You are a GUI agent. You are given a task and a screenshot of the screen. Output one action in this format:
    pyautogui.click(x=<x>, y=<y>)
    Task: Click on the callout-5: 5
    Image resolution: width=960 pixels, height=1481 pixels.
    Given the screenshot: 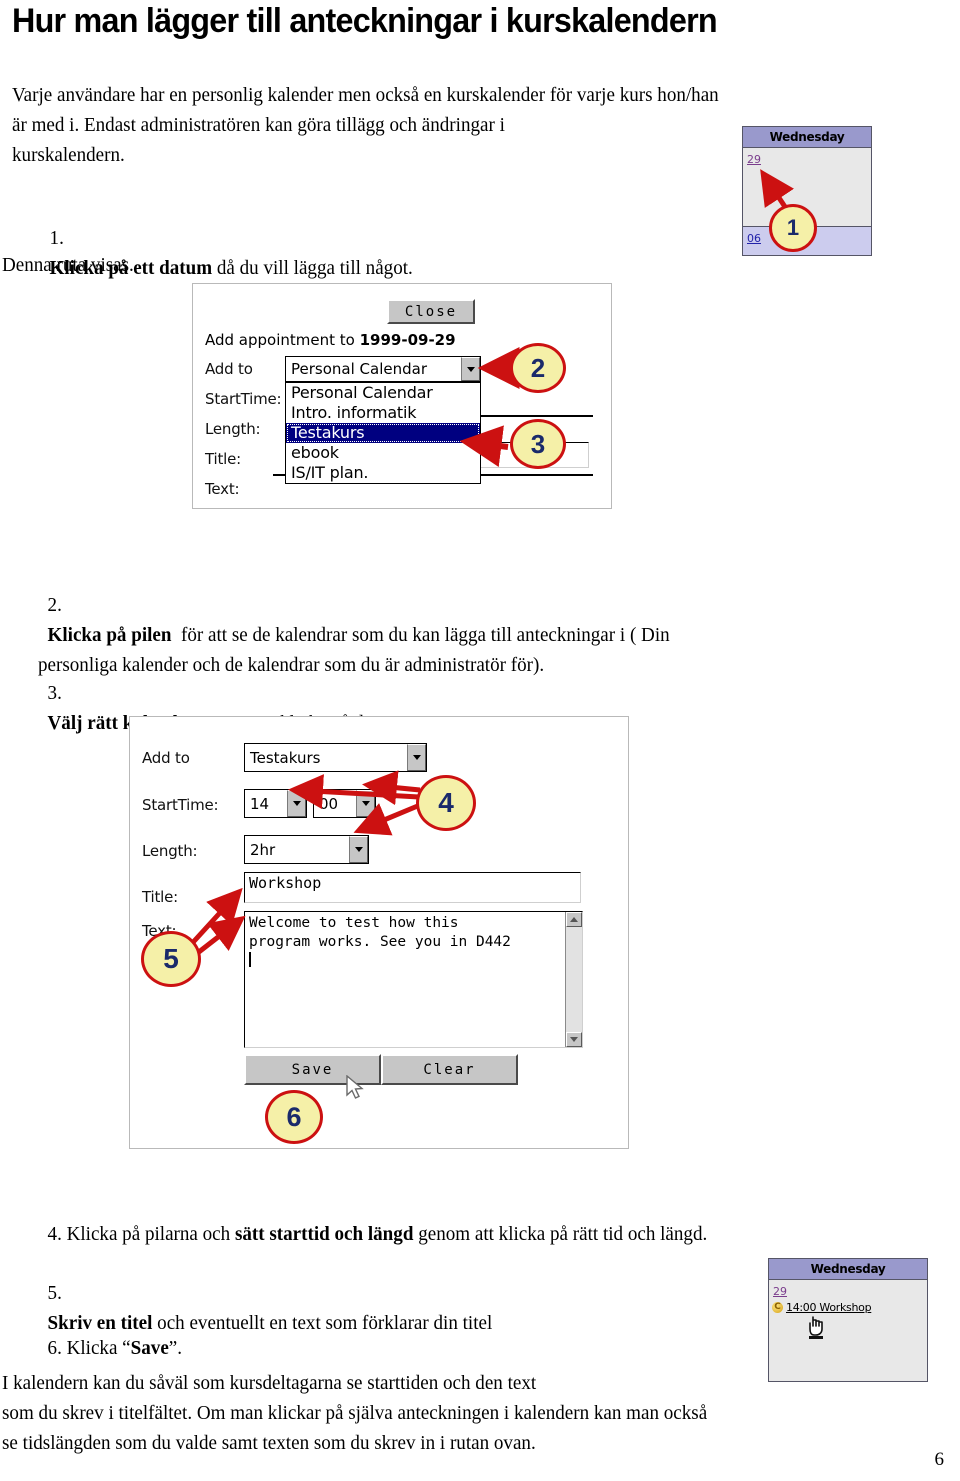 What is the action you would take?
    pyautogui.click(x=171, y=959)
    